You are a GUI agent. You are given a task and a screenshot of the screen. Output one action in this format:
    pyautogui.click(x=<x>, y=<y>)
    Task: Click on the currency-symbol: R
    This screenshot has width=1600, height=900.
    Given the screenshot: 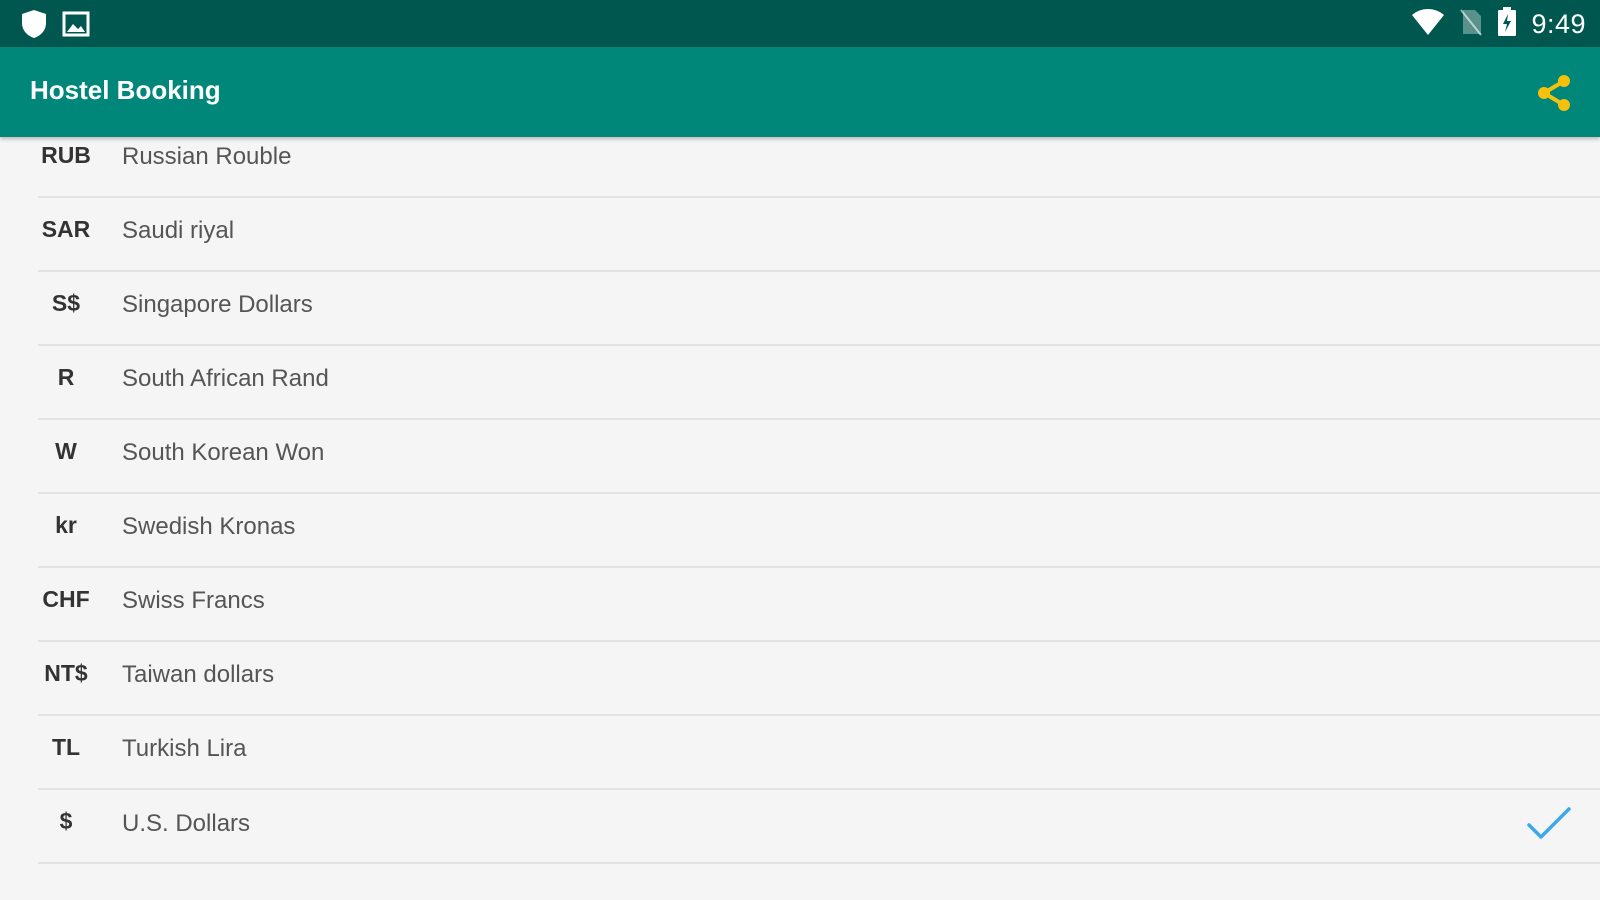 What is the action you would take?
    pyautogui.click(x=66, y=377)
    